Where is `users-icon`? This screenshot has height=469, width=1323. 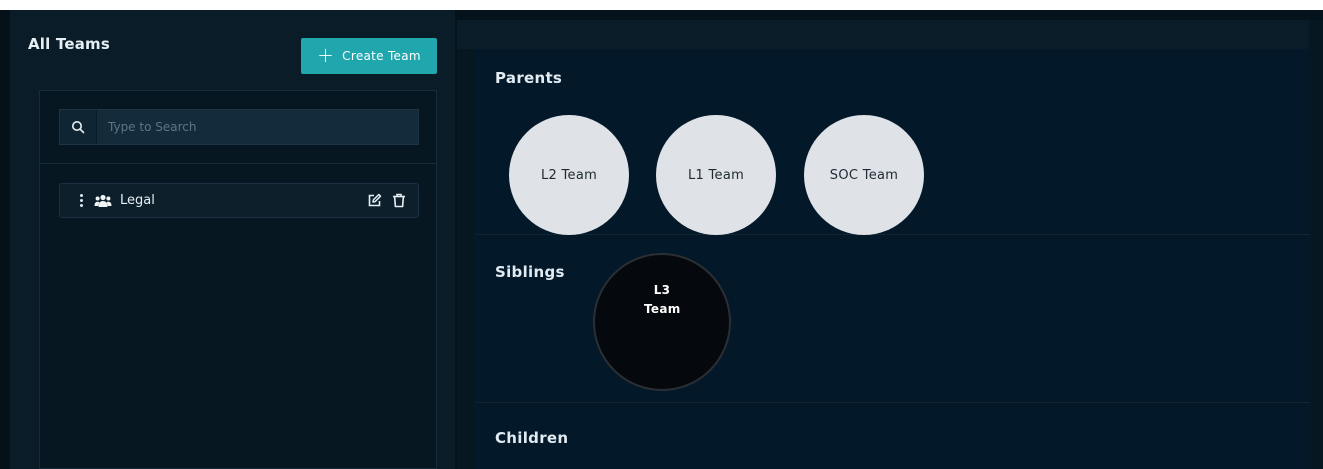
users-icon is located at coordinates (105, 201).